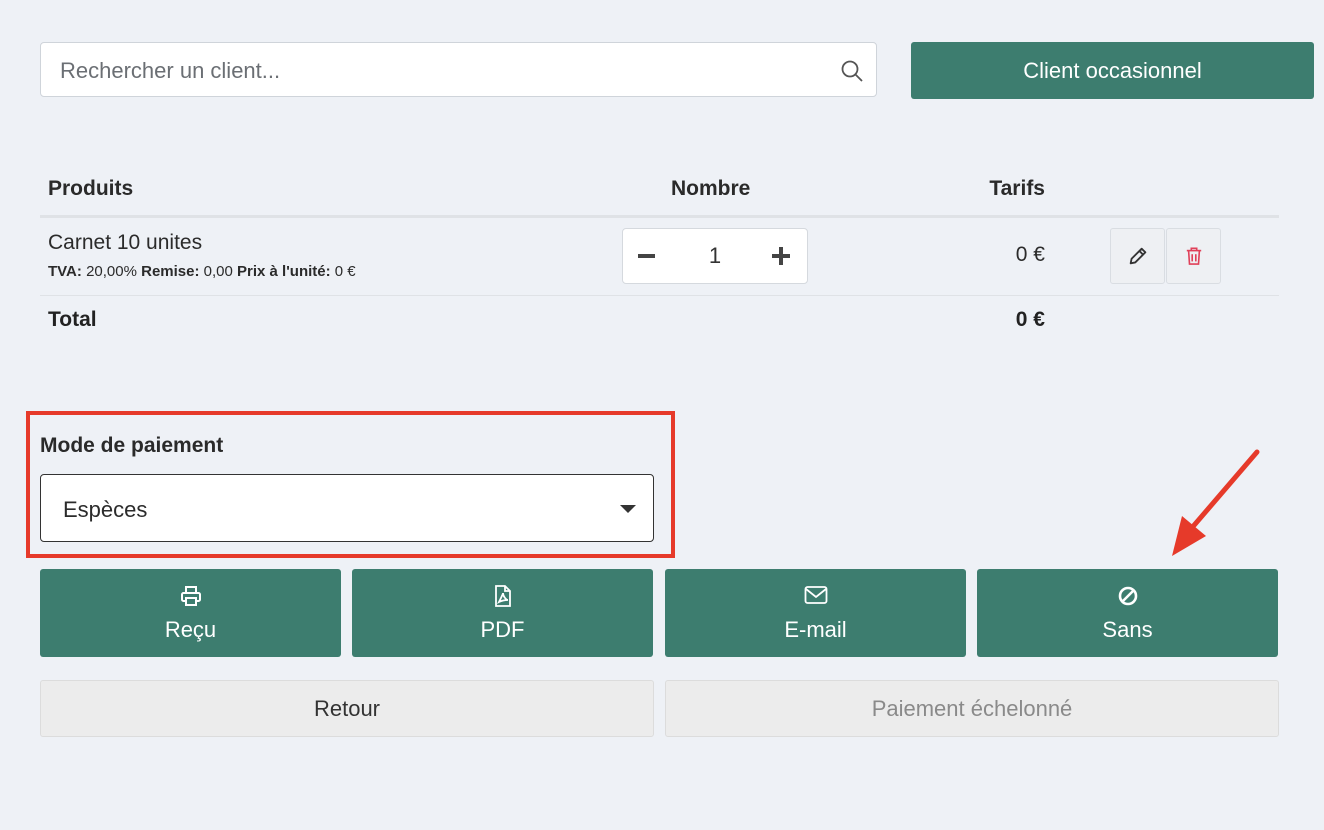  I want to click on back-button: Retour, so click(347, 708).